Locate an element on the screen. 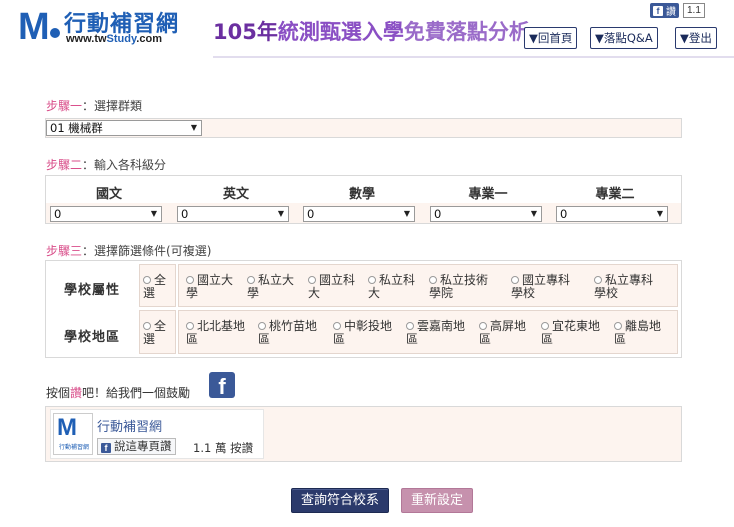 The image size is (734, 527). step3-label: 步驟三：選擇篩選條件(可複選) is located at coordinates (129, 251).